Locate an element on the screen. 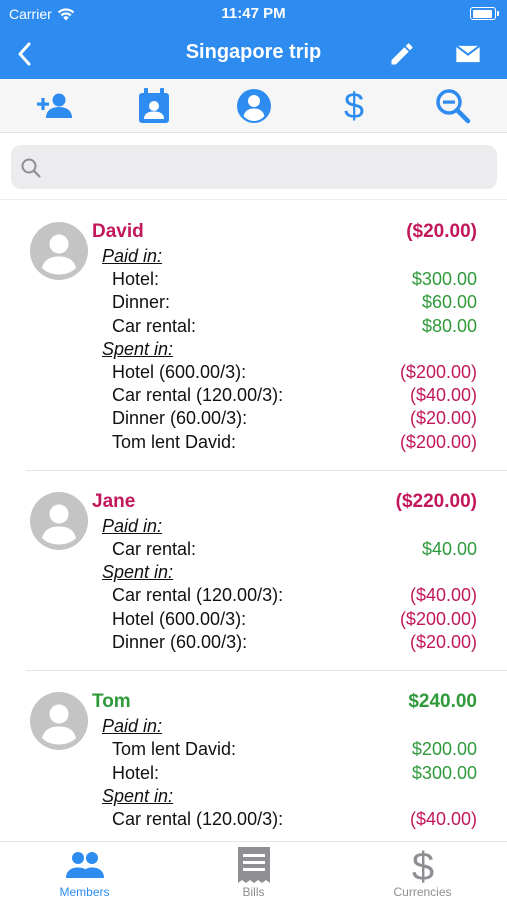 The image size is (507, 900). spent-row: Tom lent David: ($200.00) is located at coordinates (294, 442).